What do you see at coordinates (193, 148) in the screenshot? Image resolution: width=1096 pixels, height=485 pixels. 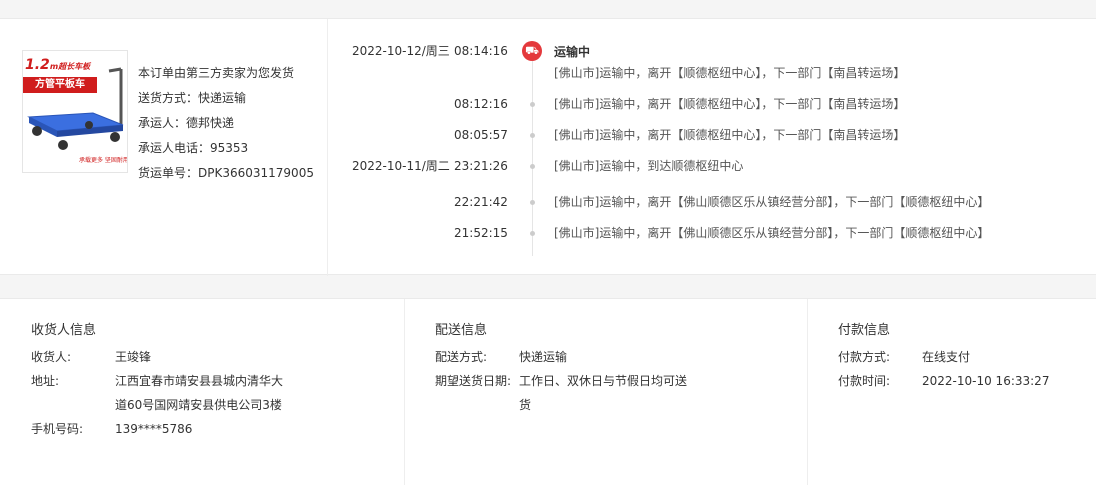 I see `carrier-phone: 承运人电话：95353` at bounding box center [193, 148].